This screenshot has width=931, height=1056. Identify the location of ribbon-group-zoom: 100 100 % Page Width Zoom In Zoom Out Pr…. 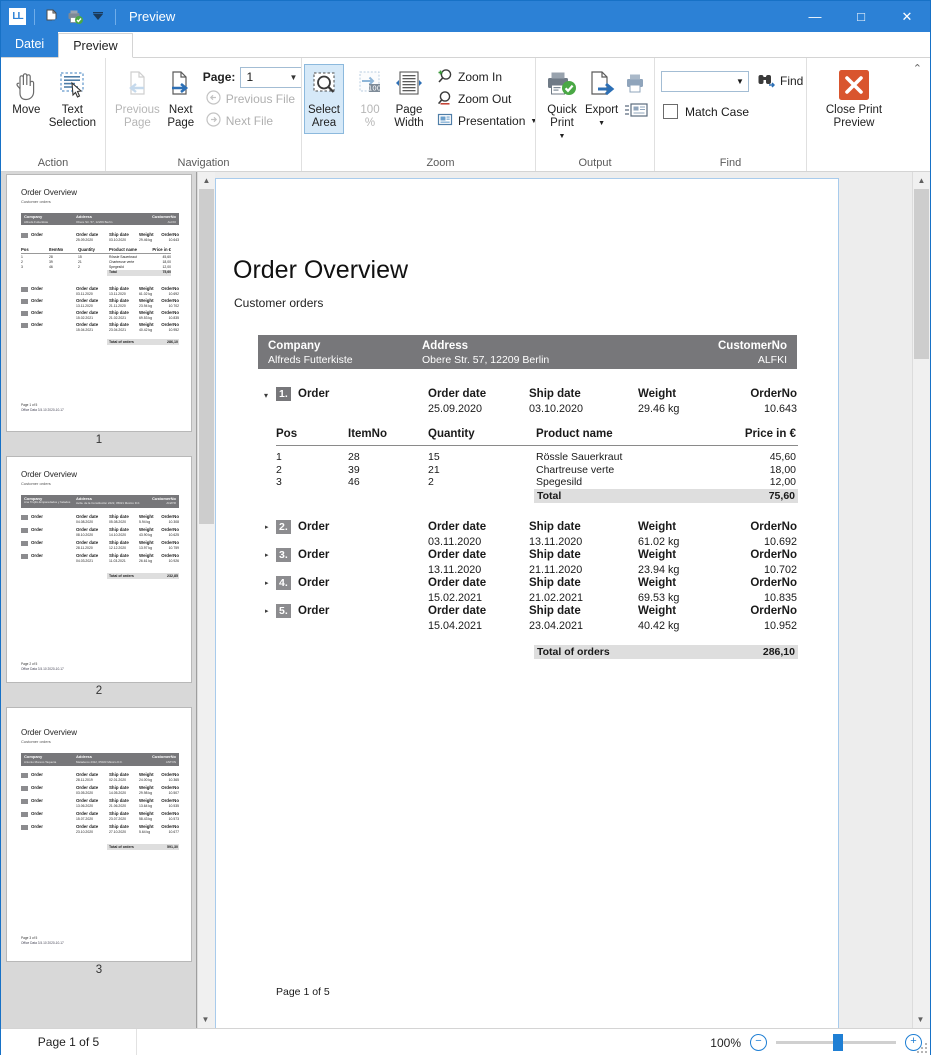
(441, 114).